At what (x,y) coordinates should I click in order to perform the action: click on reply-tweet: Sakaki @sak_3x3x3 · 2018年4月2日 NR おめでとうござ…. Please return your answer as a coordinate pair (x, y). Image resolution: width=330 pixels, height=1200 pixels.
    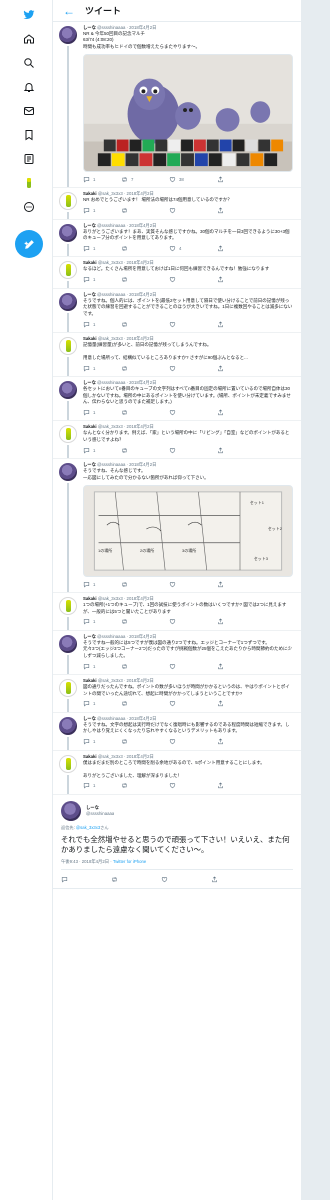
    Looking at the image, I should click on (177, 204).